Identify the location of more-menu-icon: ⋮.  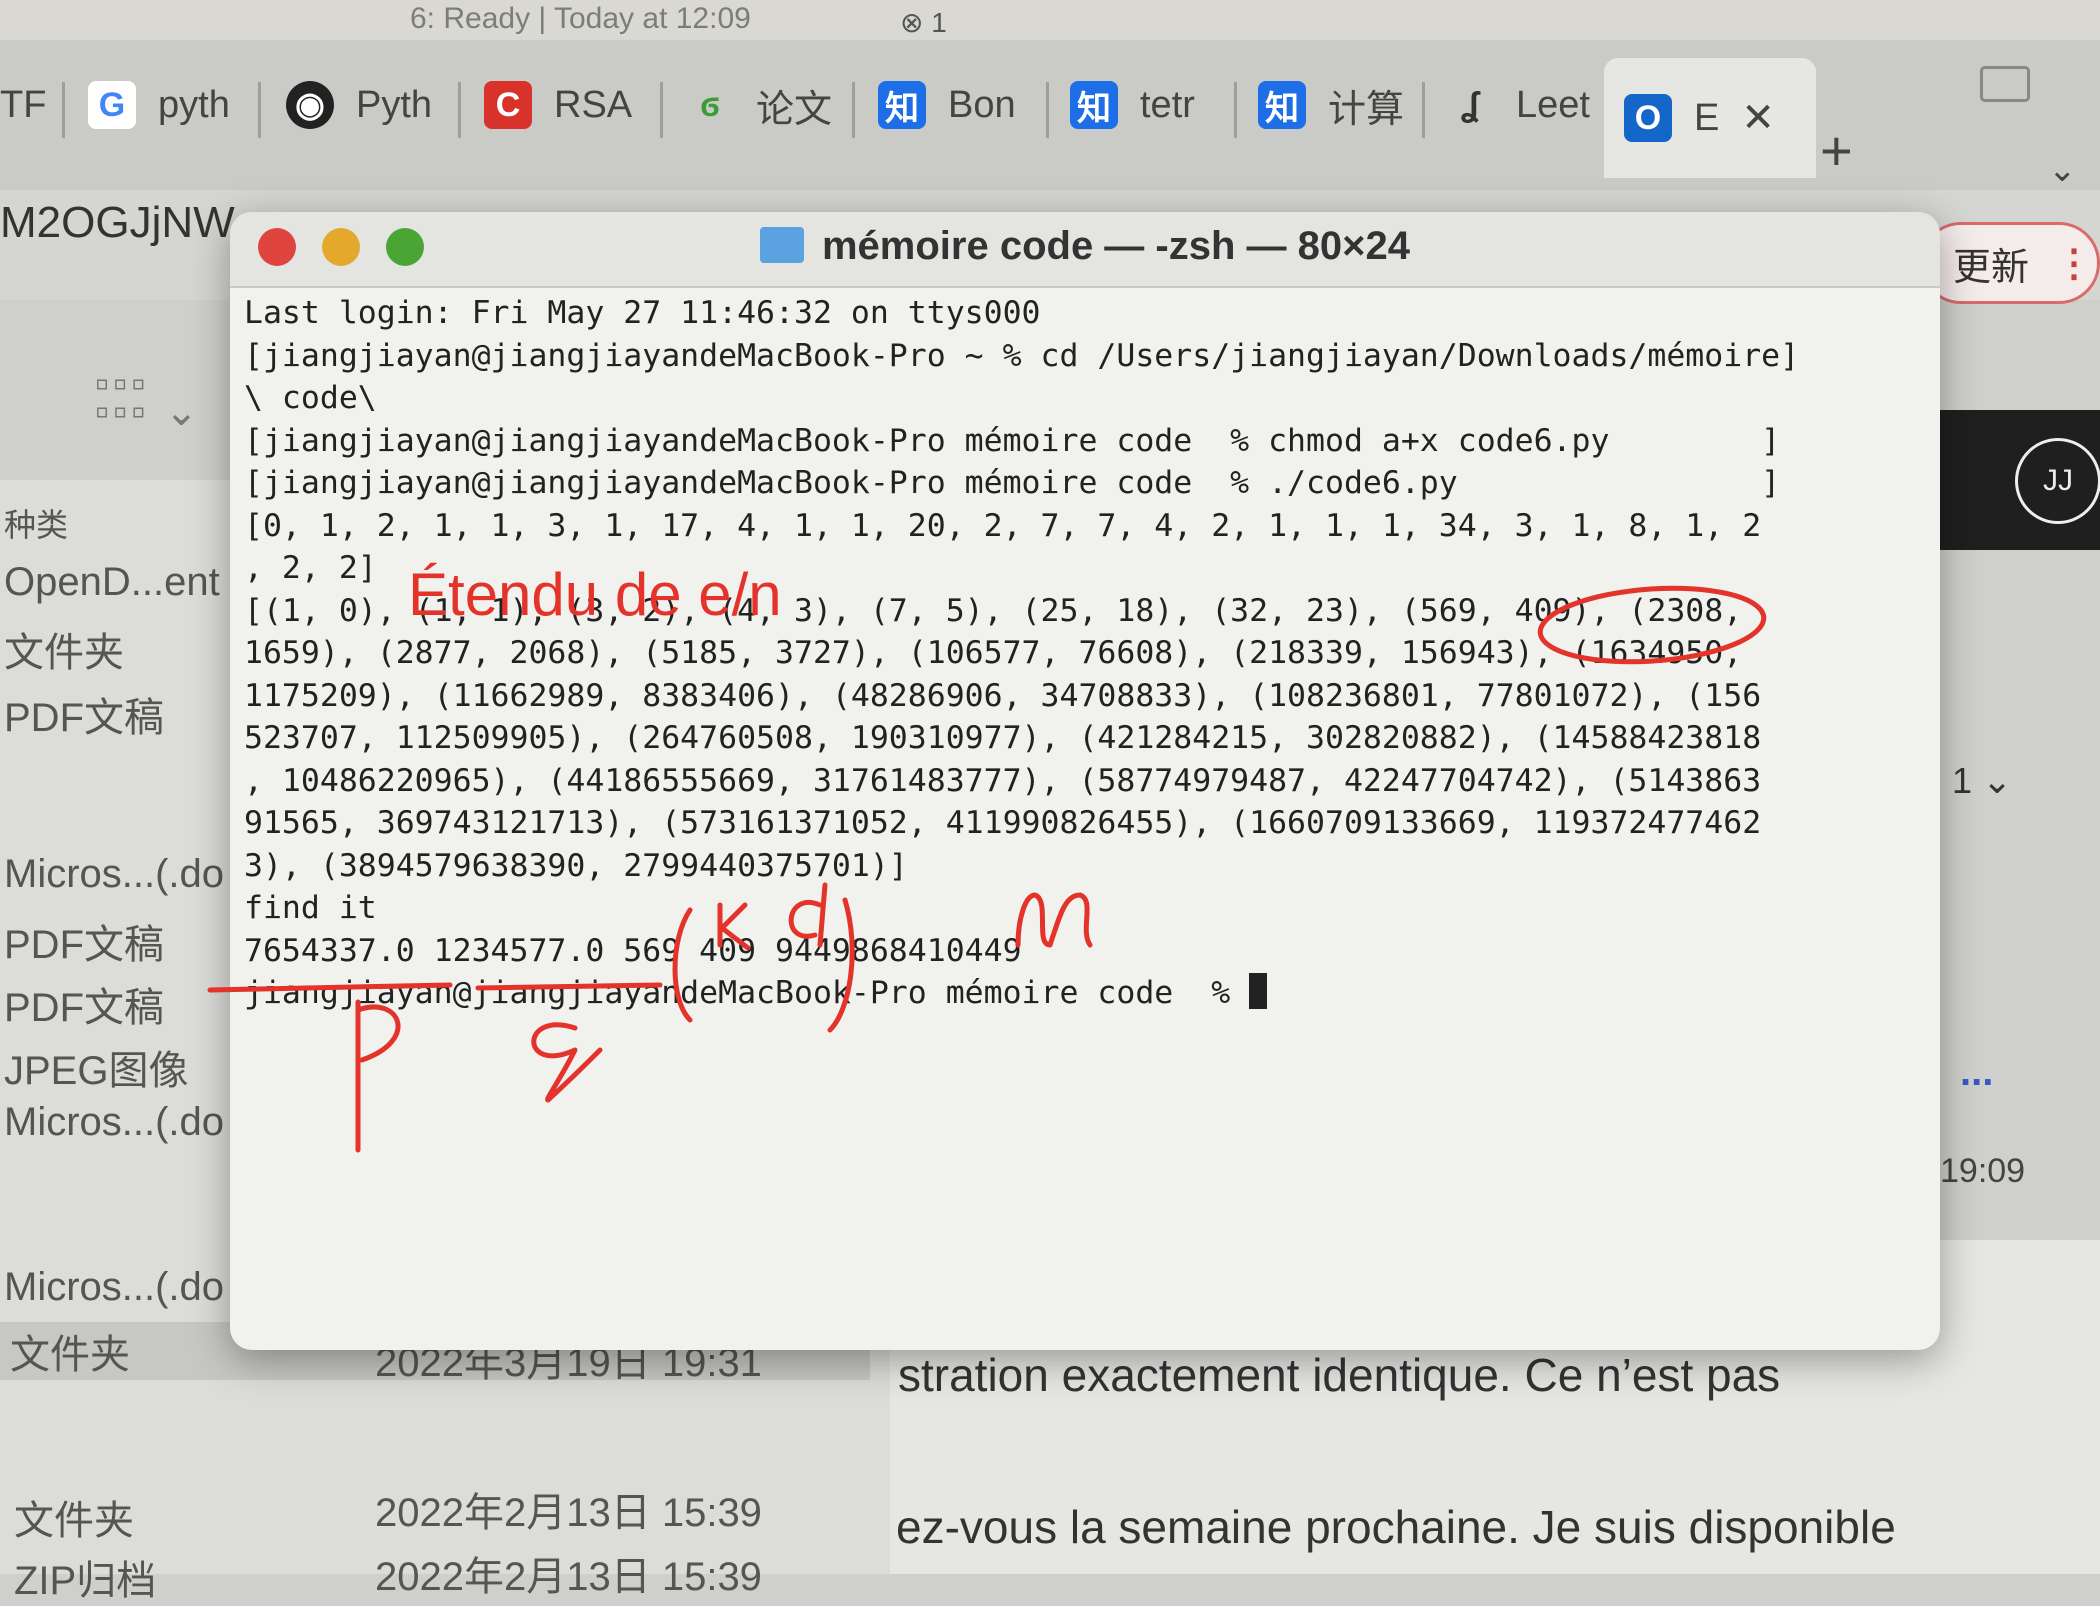
(2074, 263).